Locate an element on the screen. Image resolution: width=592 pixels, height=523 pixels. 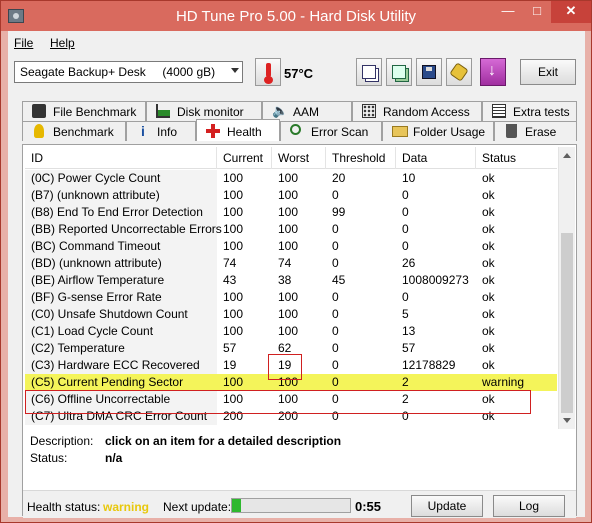
table-row: (B7) (unknown attribute) 100 100 0 0 ok is located at coordinates (291, 195).